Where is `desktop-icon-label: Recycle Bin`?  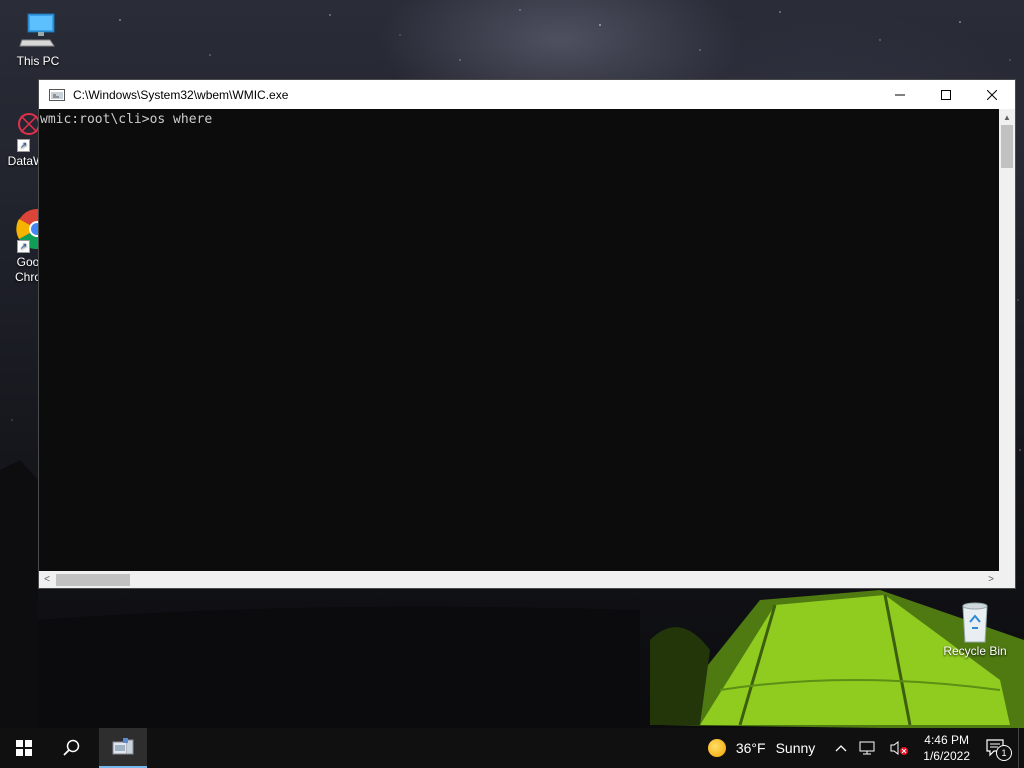
desktop-icon-label: Recycle Bin is located at coordinates (975, 651).